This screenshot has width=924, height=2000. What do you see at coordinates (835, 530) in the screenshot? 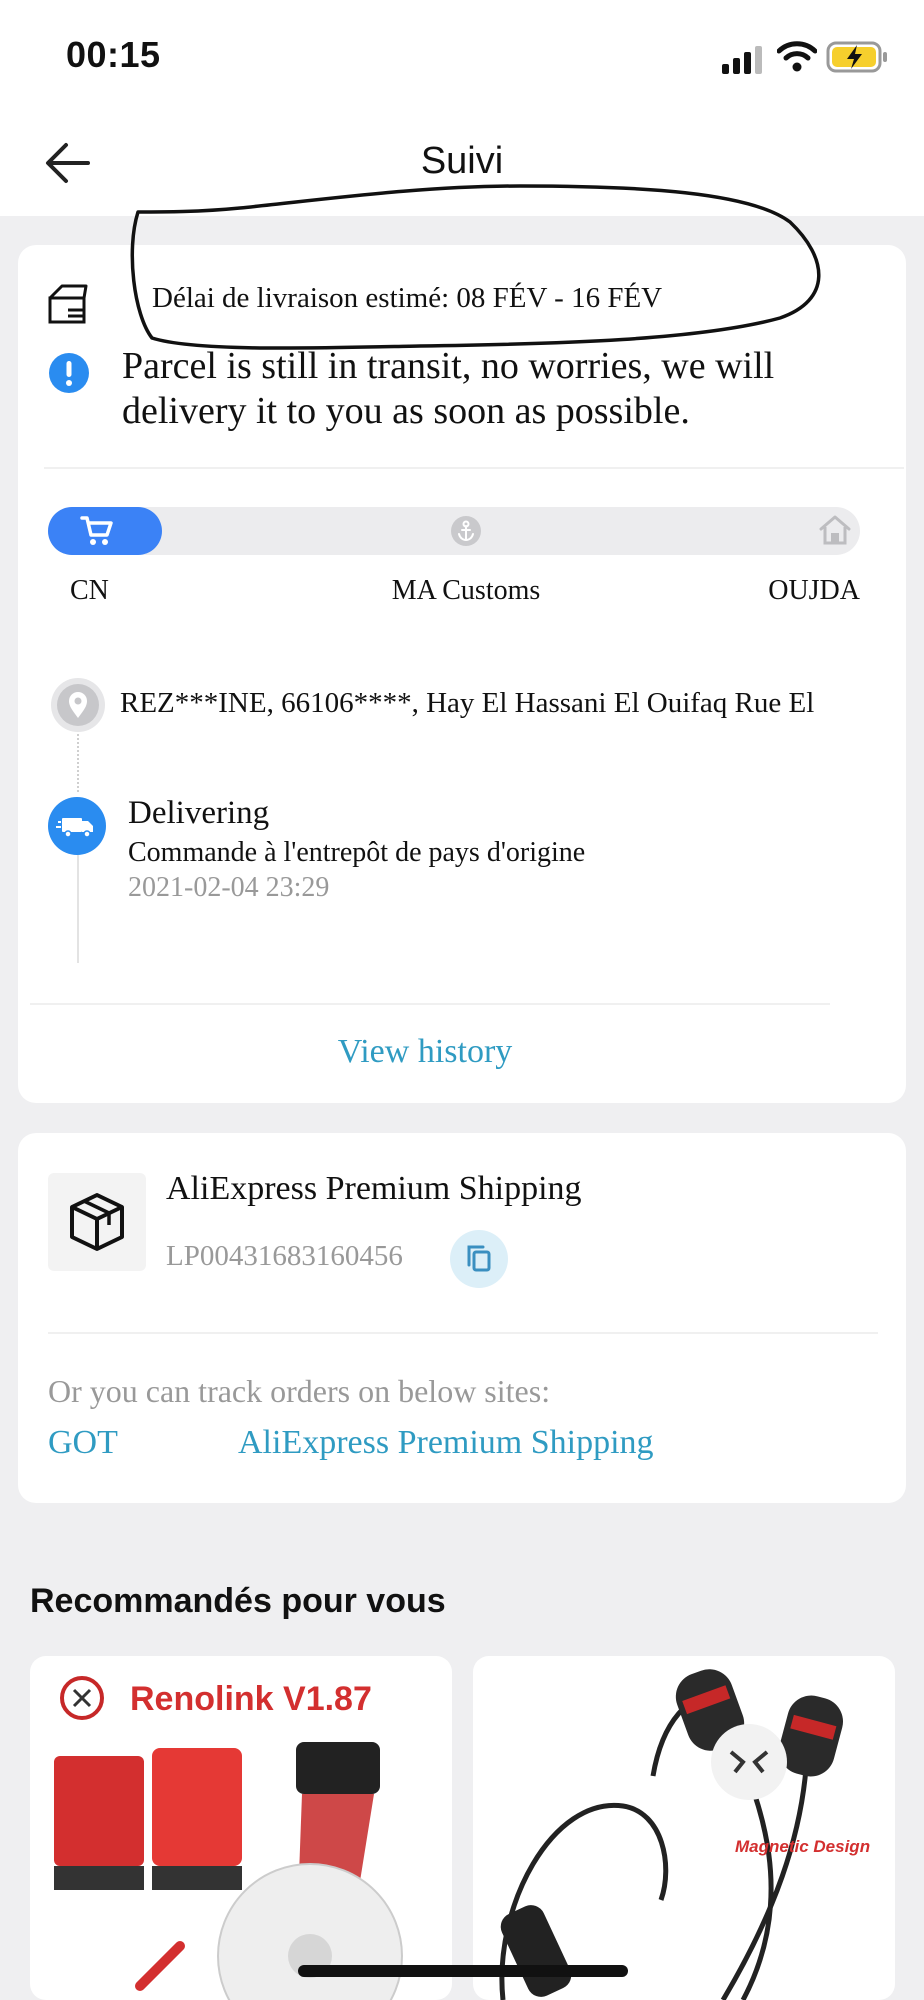
I see `home-destination-icon` at bounding box center [835, 530].